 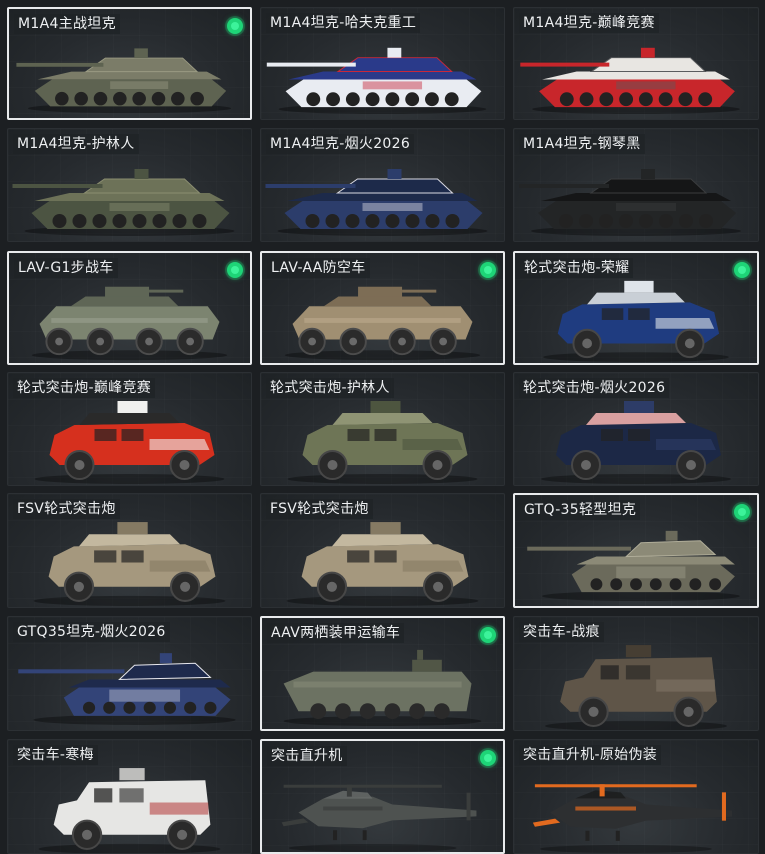 I want to click on vehicle-skin-card: GTQ35坦克-烟火2026, so click(x=129, y=673).